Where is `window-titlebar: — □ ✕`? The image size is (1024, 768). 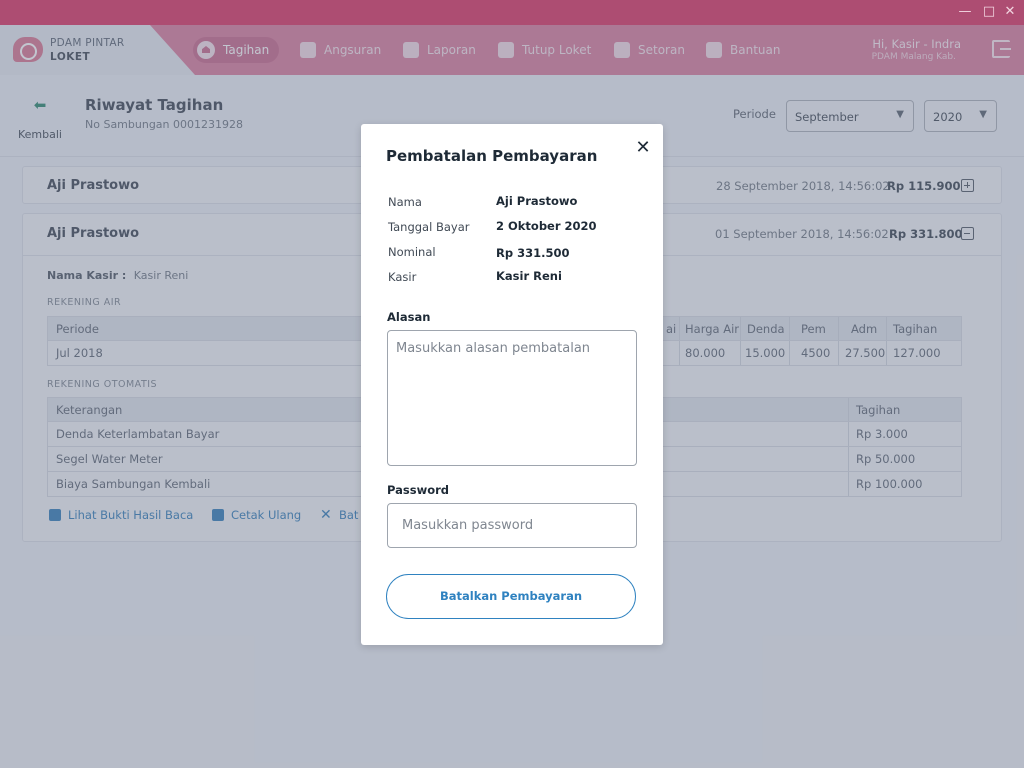
window-titlebar: — □ ✕ is located at coordinates (512, 12).